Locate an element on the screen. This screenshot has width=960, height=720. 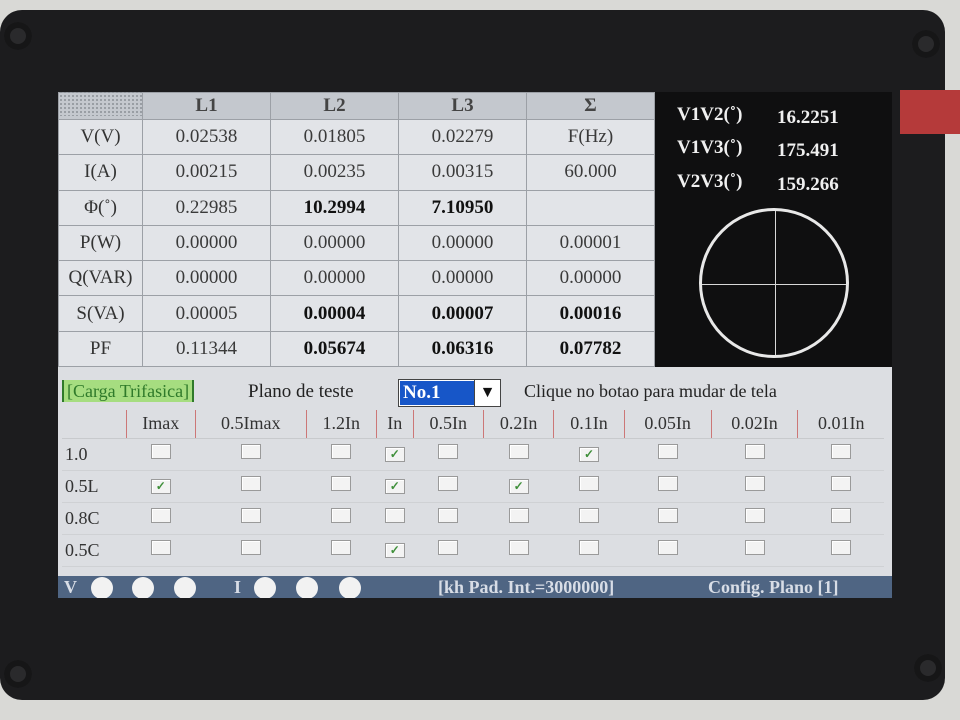
plan-row: 0.5C ✓ is located at coordinates (473, 550).